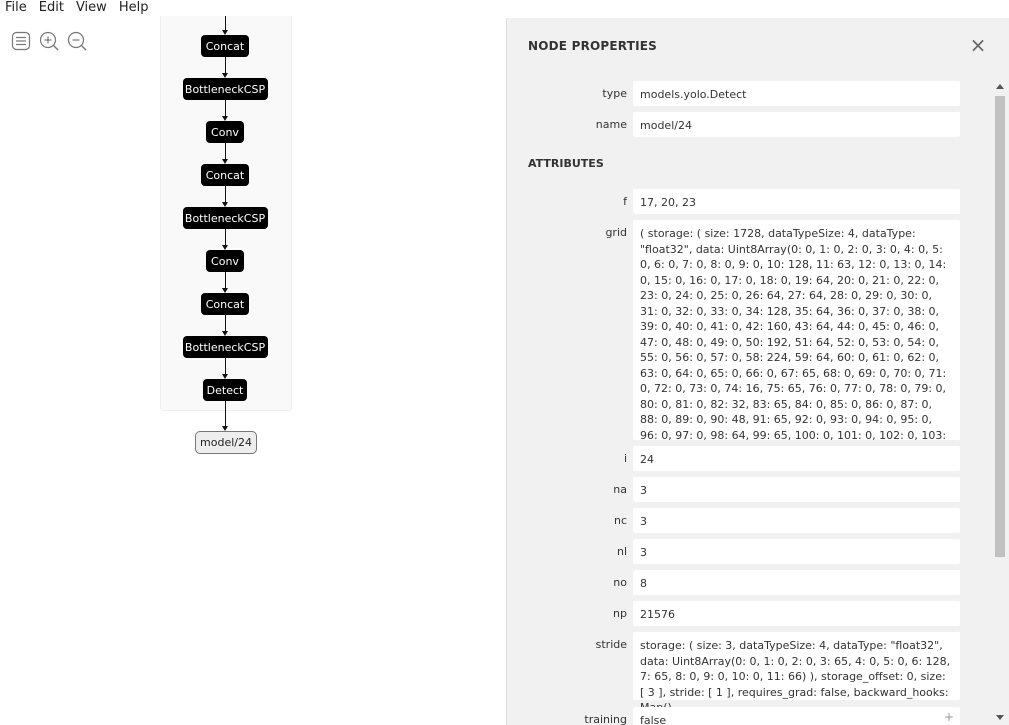 Image resolution: width=1009 pixels, height=725 pixels. I want to click on property-label: type, so click(614, 93).